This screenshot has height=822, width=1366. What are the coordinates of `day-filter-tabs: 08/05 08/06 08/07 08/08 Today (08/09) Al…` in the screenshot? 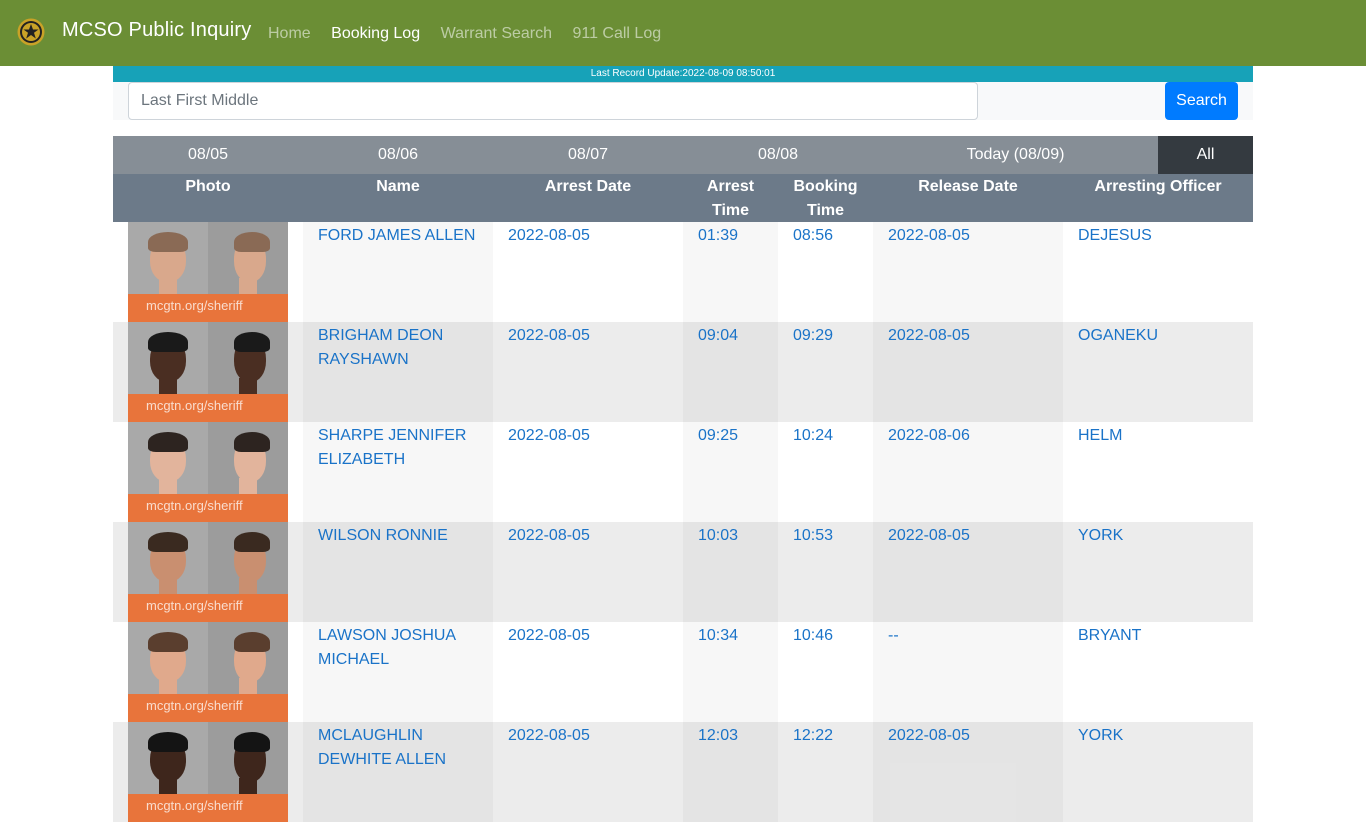 It's located at (683, 155).